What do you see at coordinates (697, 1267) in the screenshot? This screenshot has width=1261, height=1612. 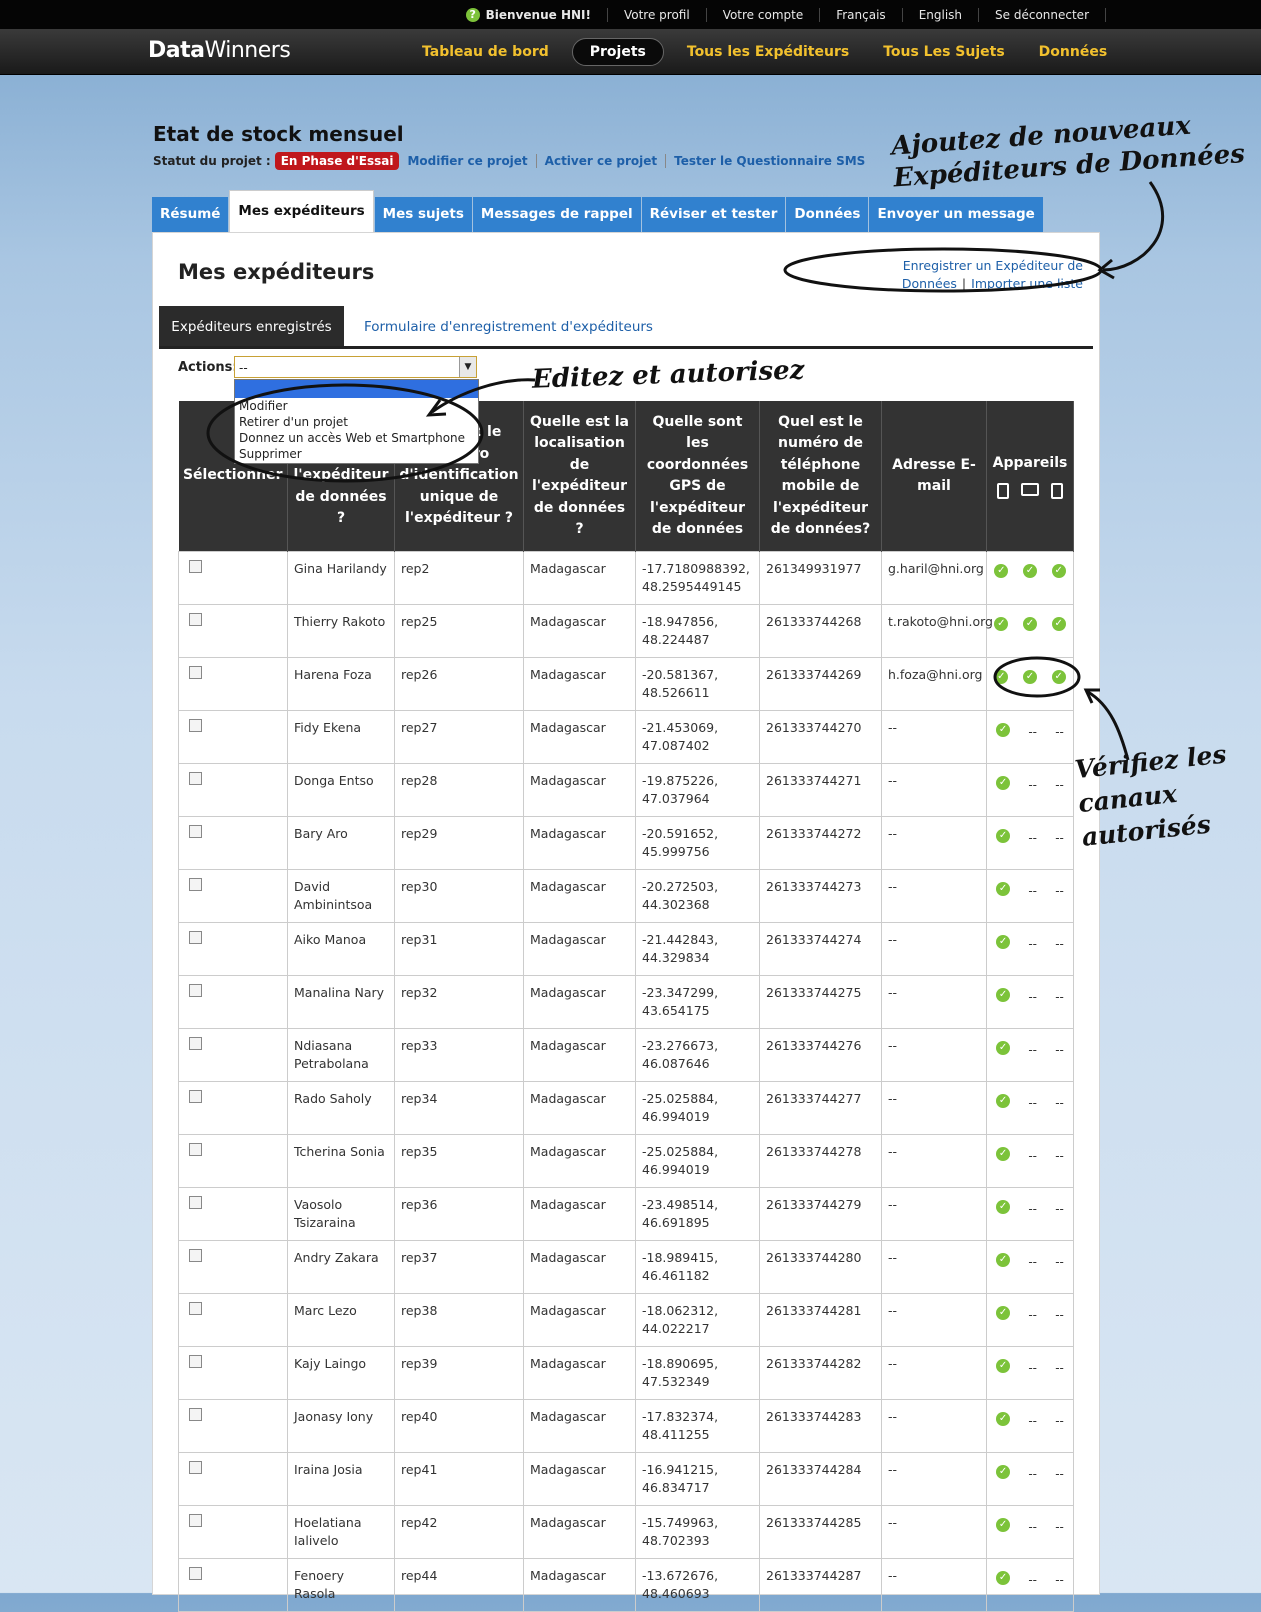 I see `sender-gps: -18.989415, 46.461182` at bounding box center [697, 1267].